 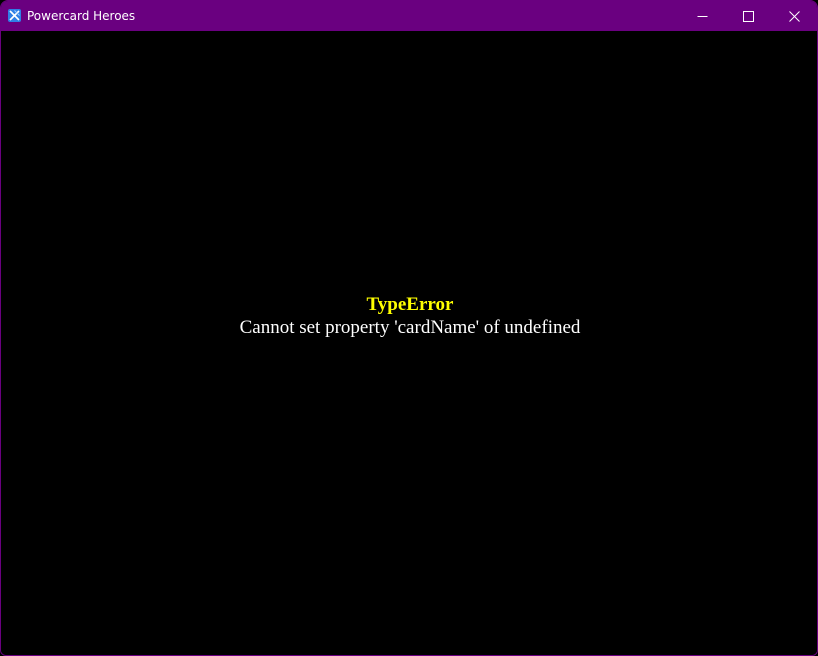 I want to click on minimize-button, so click(x=702, y=16).